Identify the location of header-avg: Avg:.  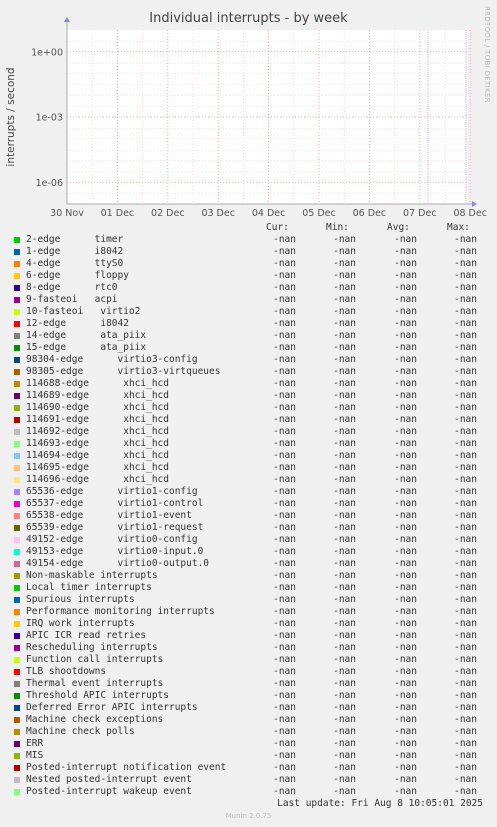
(398, 227).